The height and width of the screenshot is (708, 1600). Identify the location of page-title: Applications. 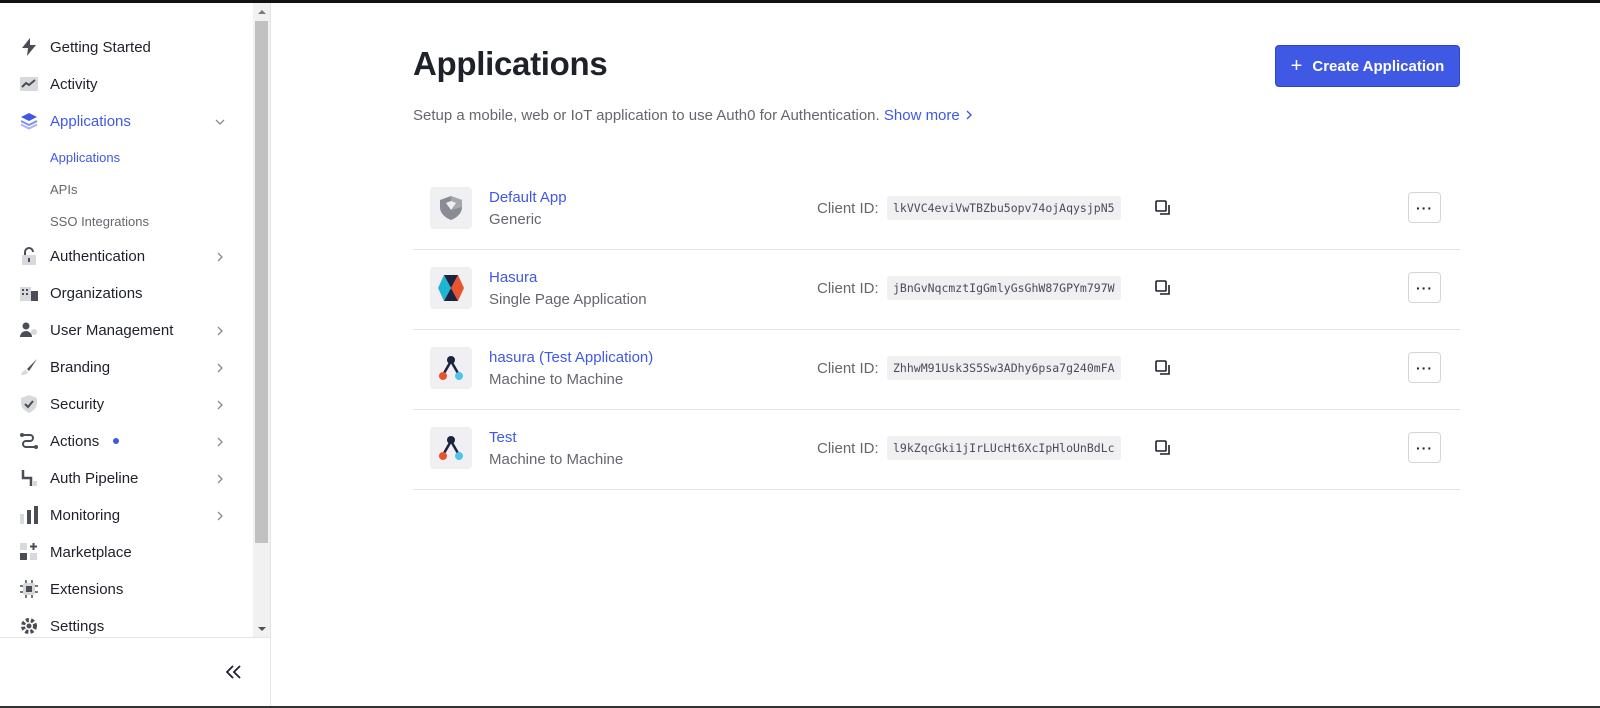
(510, 63).